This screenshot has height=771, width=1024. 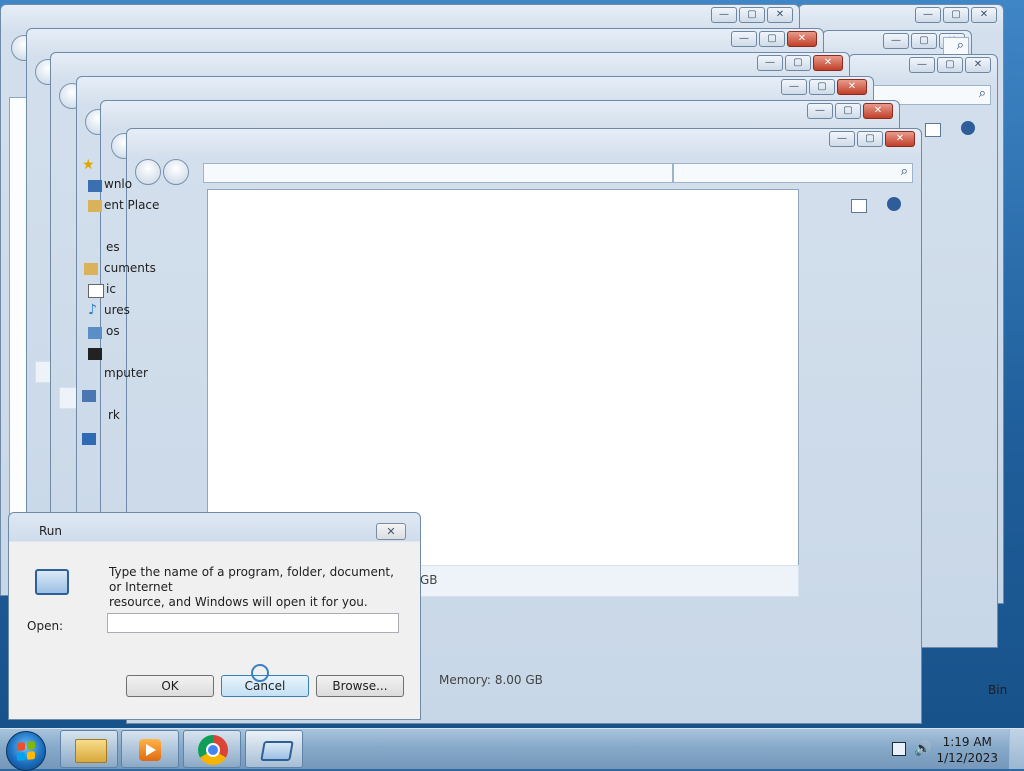 What do you see at coordinates (89, 749) in the screenshot?
I see `taskbar-explorer-button` at bounding box center [89, 749].